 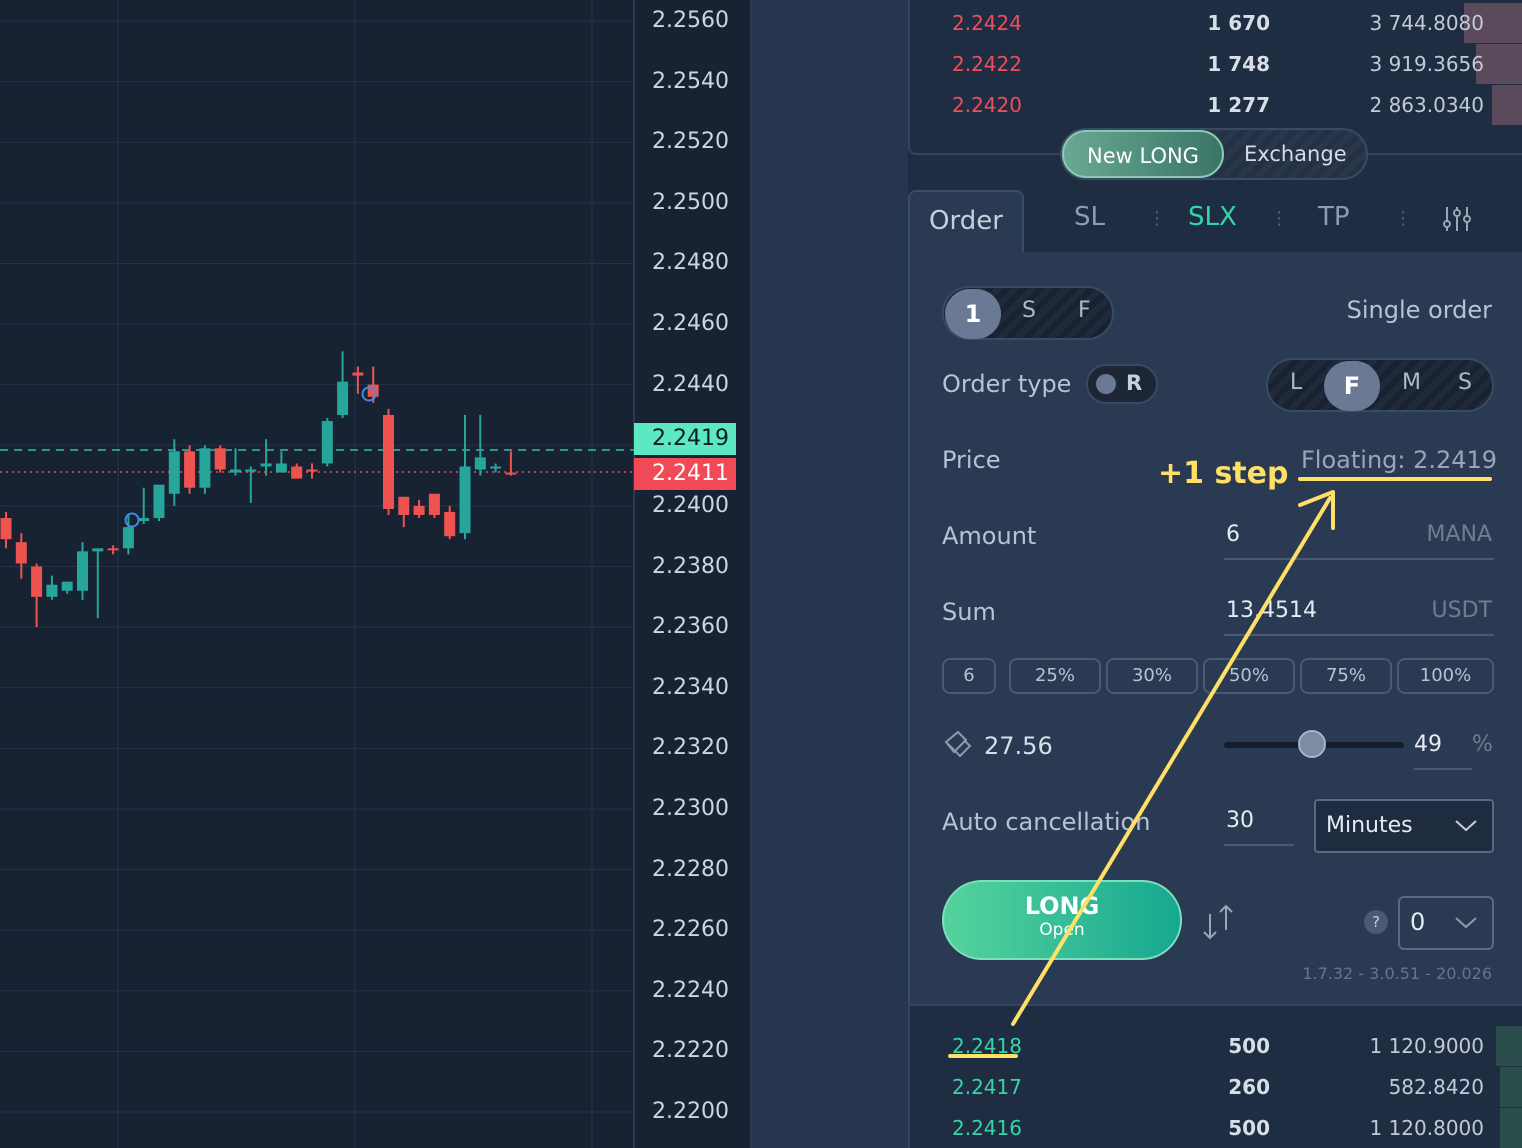 I want to click on sum-value: 13.4514, so click(x=1271, y=610).